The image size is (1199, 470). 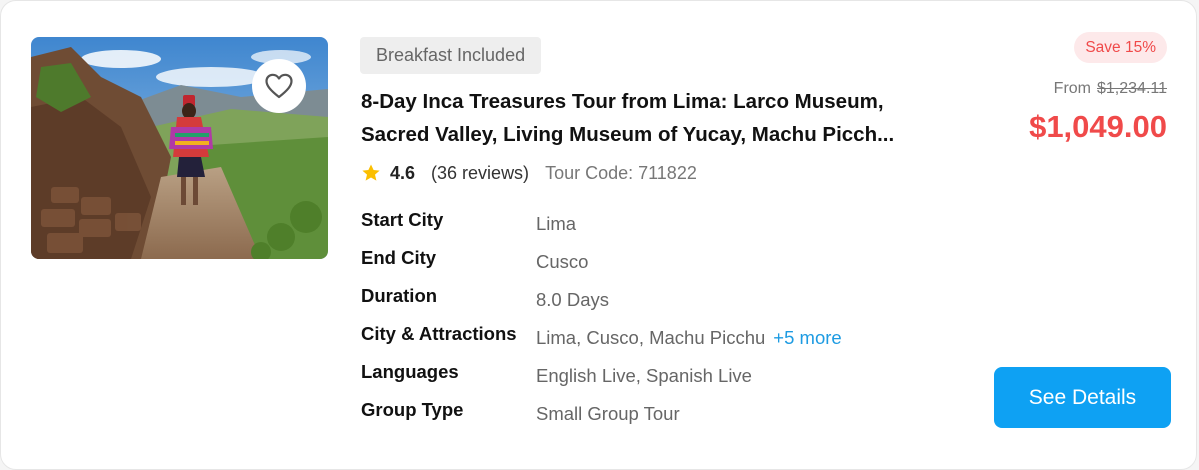 I want to click on see-details-button: See Details, so click(x=1082, y=397).